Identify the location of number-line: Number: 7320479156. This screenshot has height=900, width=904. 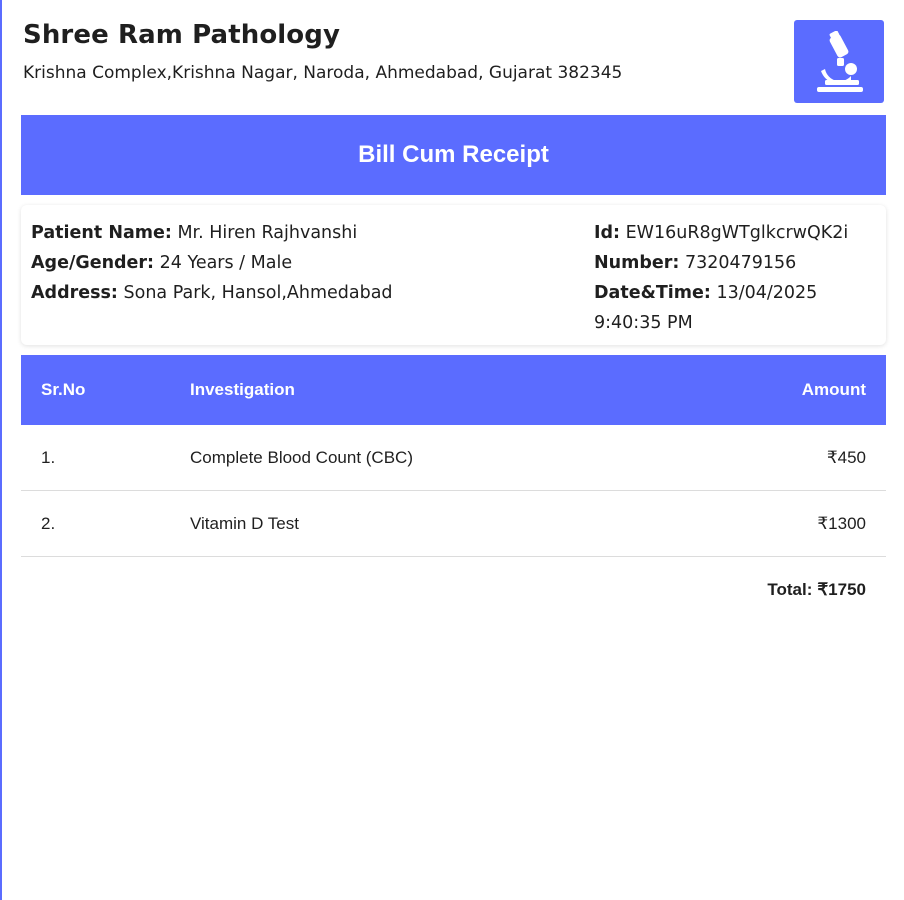
(734, 263).